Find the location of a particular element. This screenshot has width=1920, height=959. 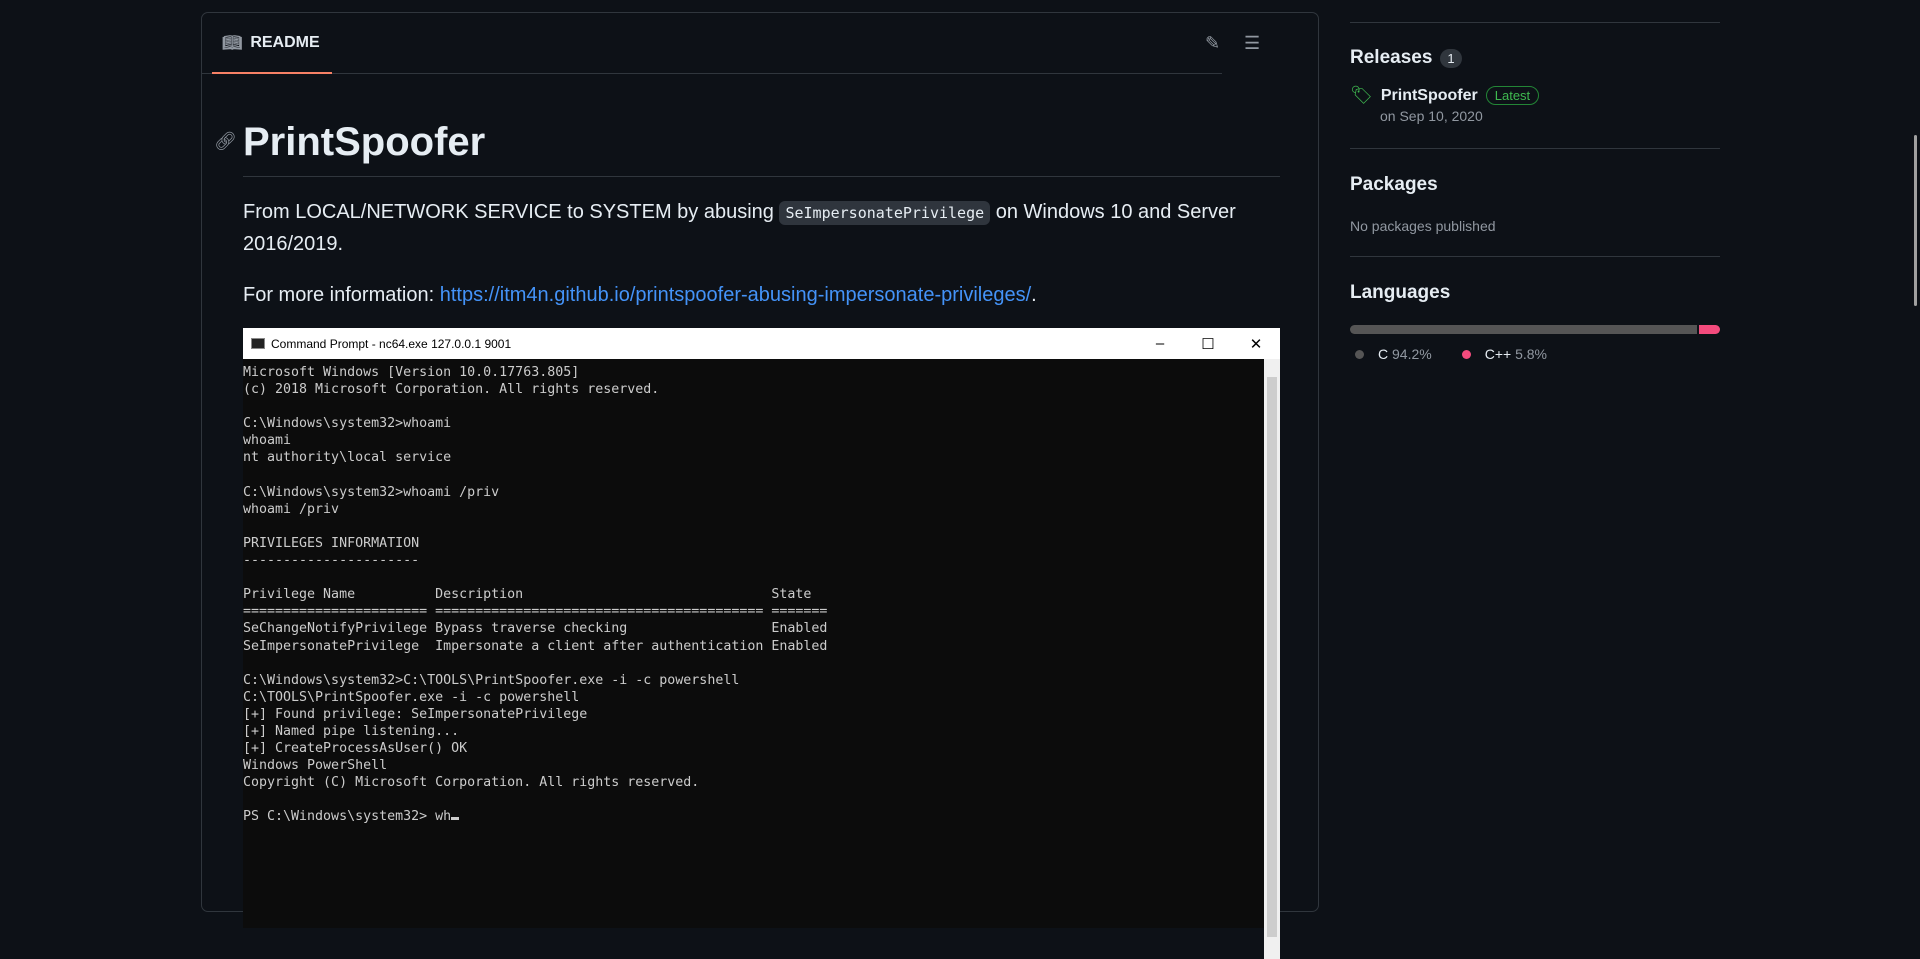

terminal-line: nt authority\local service is located at coordinates (347, 458).